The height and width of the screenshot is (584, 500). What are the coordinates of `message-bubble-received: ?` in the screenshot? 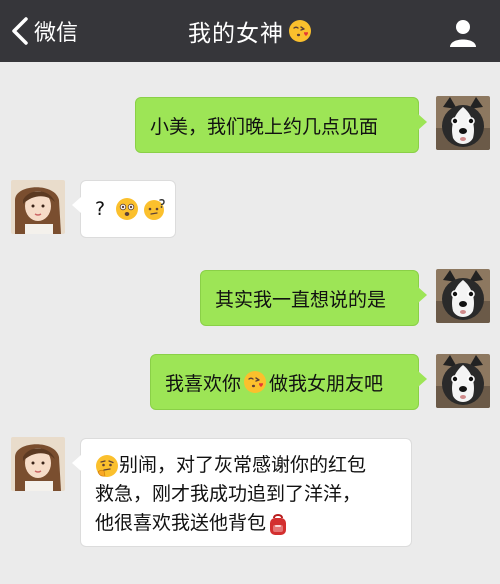 It's located at (124, 209).